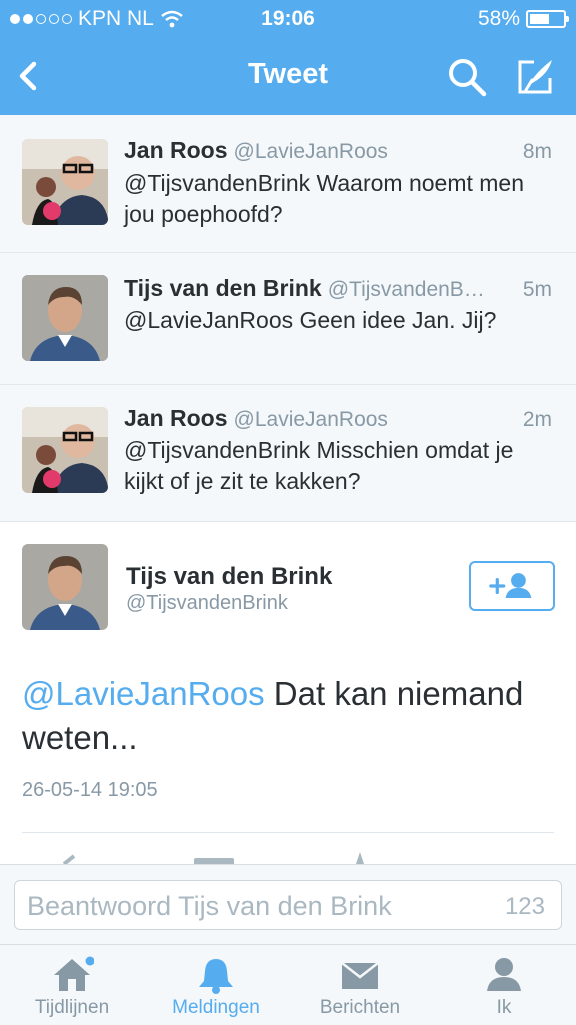  I want to click on tweet-timestamp: 8m, so click(537, 151).